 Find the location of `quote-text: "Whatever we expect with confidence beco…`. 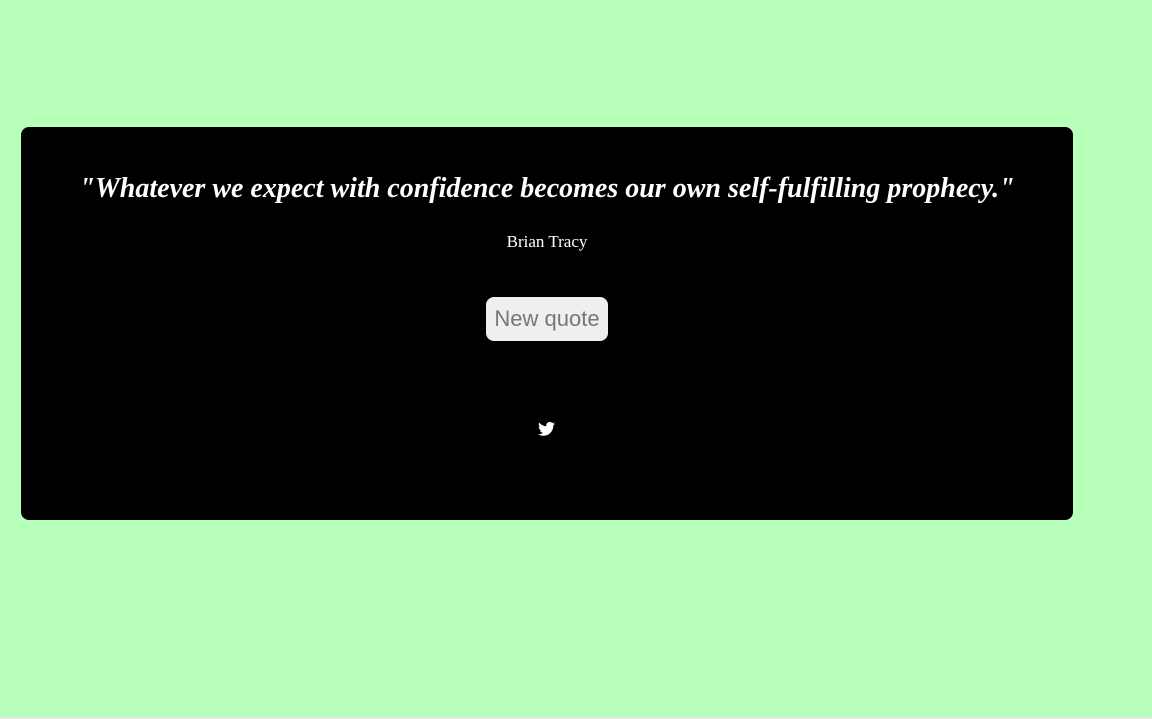

quote-text: "Whatever we expect with confidence beco… is located at coordinates (547, 188).